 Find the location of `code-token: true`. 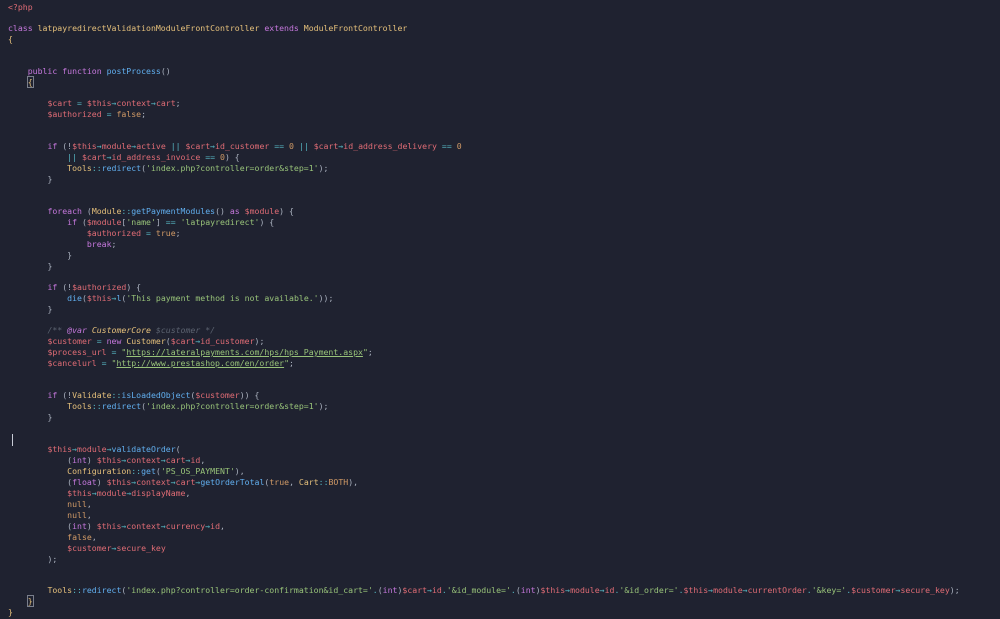

code-token: true is located at coordinates (279, 482).